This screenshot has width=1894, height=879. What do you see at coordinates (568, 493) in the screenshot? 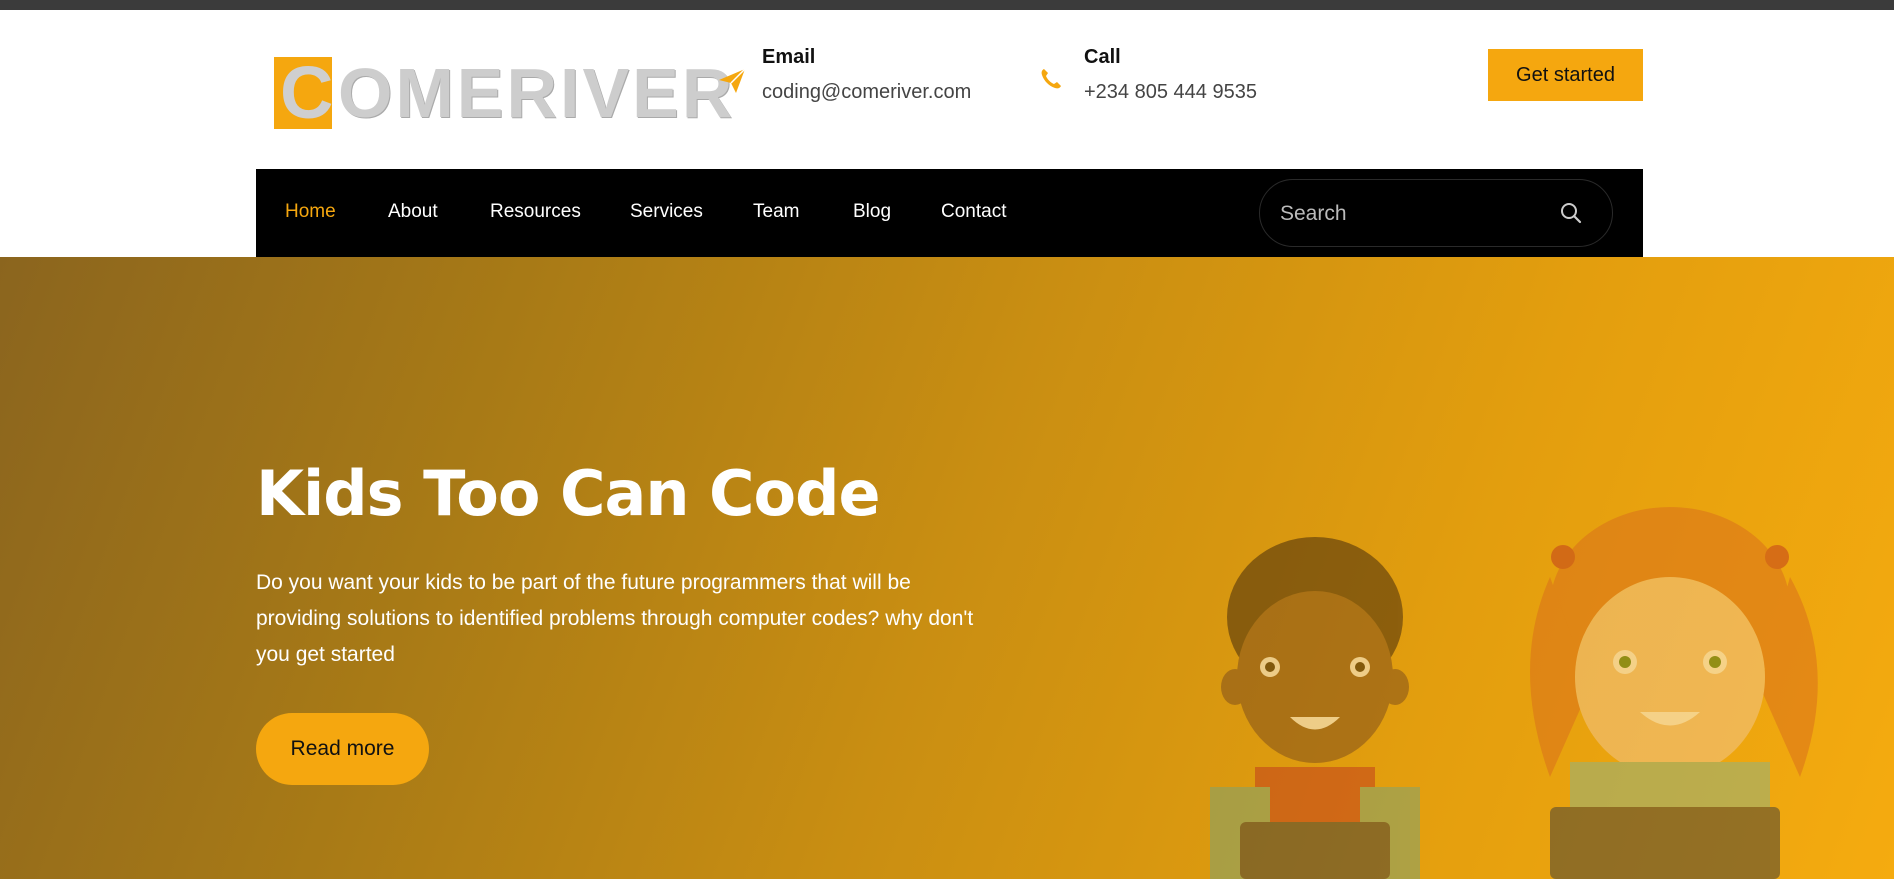
I see `hero-title: Kids Too Can Code` at bounding box center [568, 493].